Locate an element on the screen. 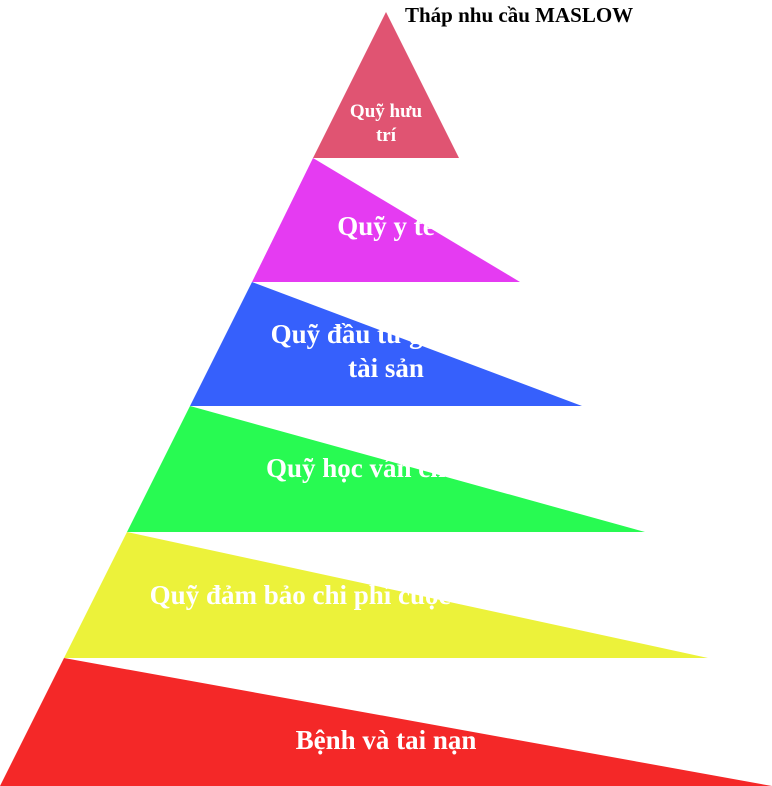 The image size is (772, 786). diagram-title: Tháp nhu cầu MASLOW is located at coordinates (519, 15).